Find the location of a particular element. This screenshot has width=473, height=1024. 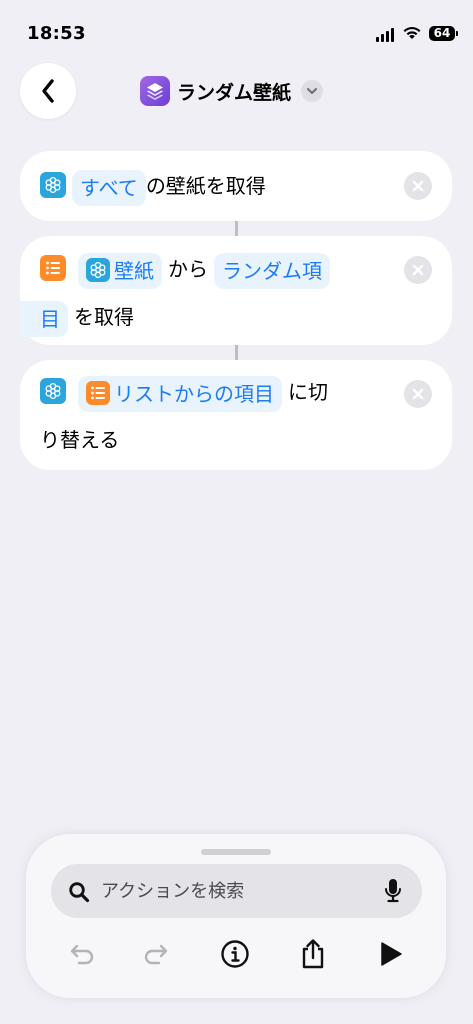

action-text: り替える is located at coordinates (80, 440).